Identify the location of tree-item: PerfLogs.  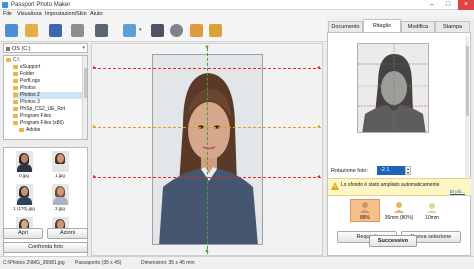
(26, 81).